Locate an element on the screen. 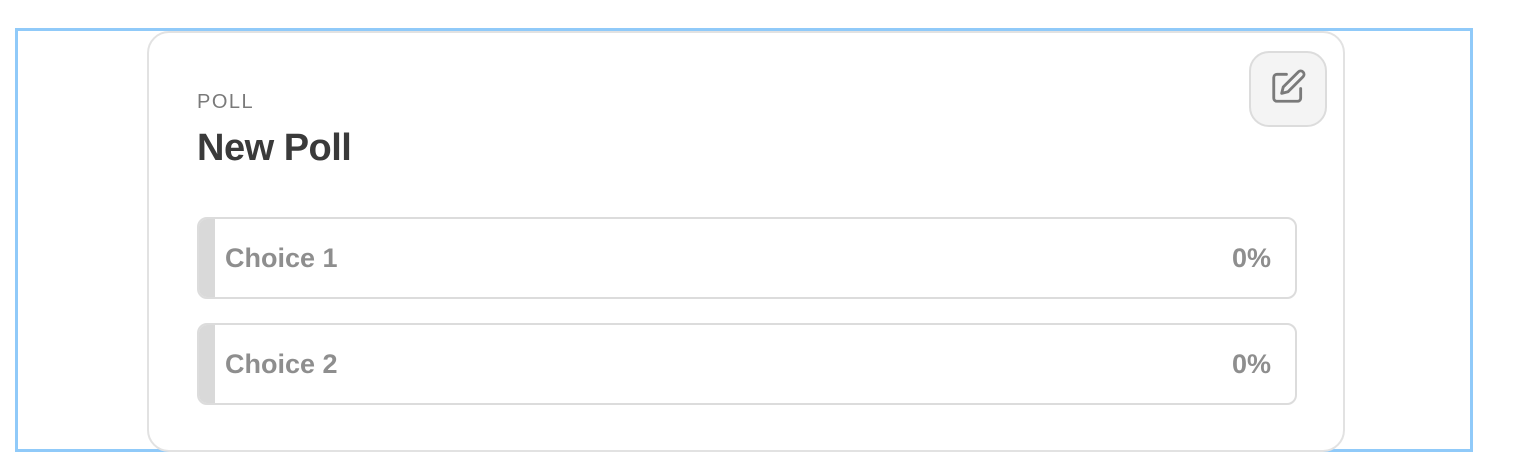 The image size is (1516, 470). poll-choice-2: Choice 2 0% is located at coordinates (747, 364).